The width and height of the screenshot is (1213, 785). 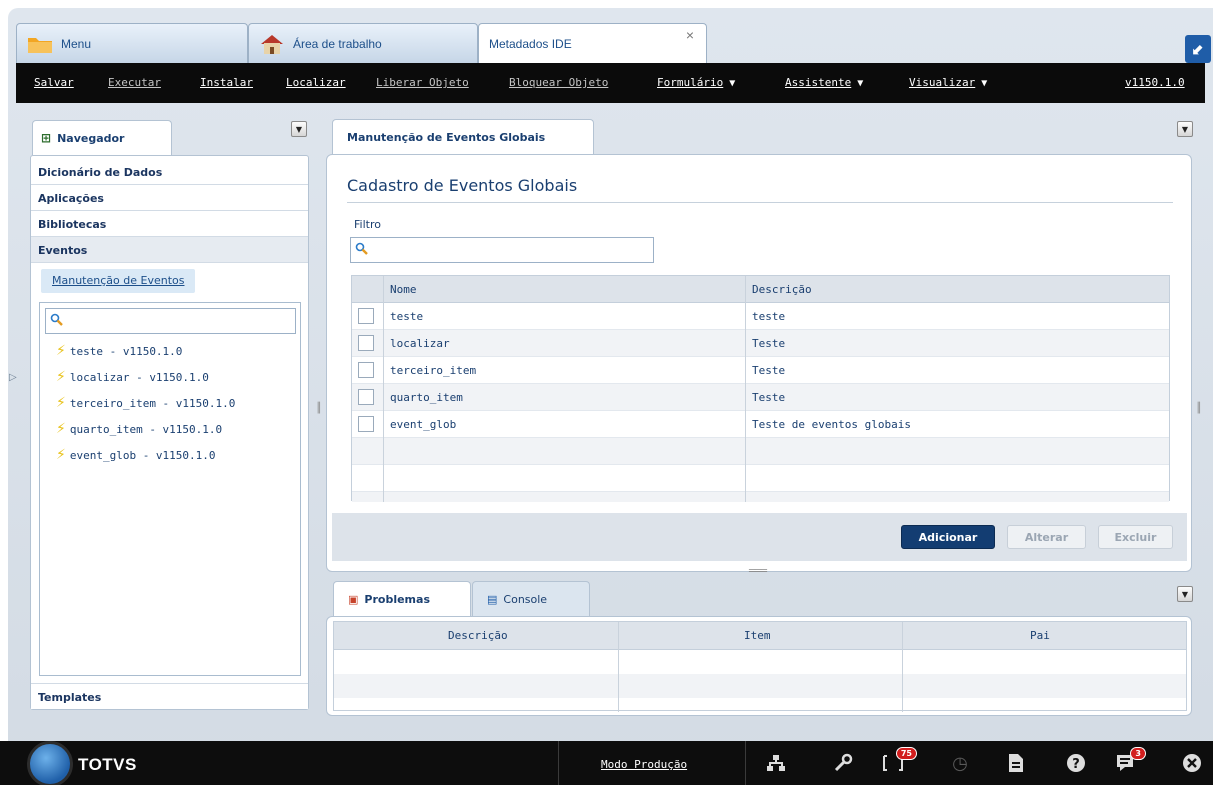 What do you see at coordinates (72, 224) in the screenshot?
I see `nav-bibliotecas-label: Bibliotecas` at bounding box center [72, 224].